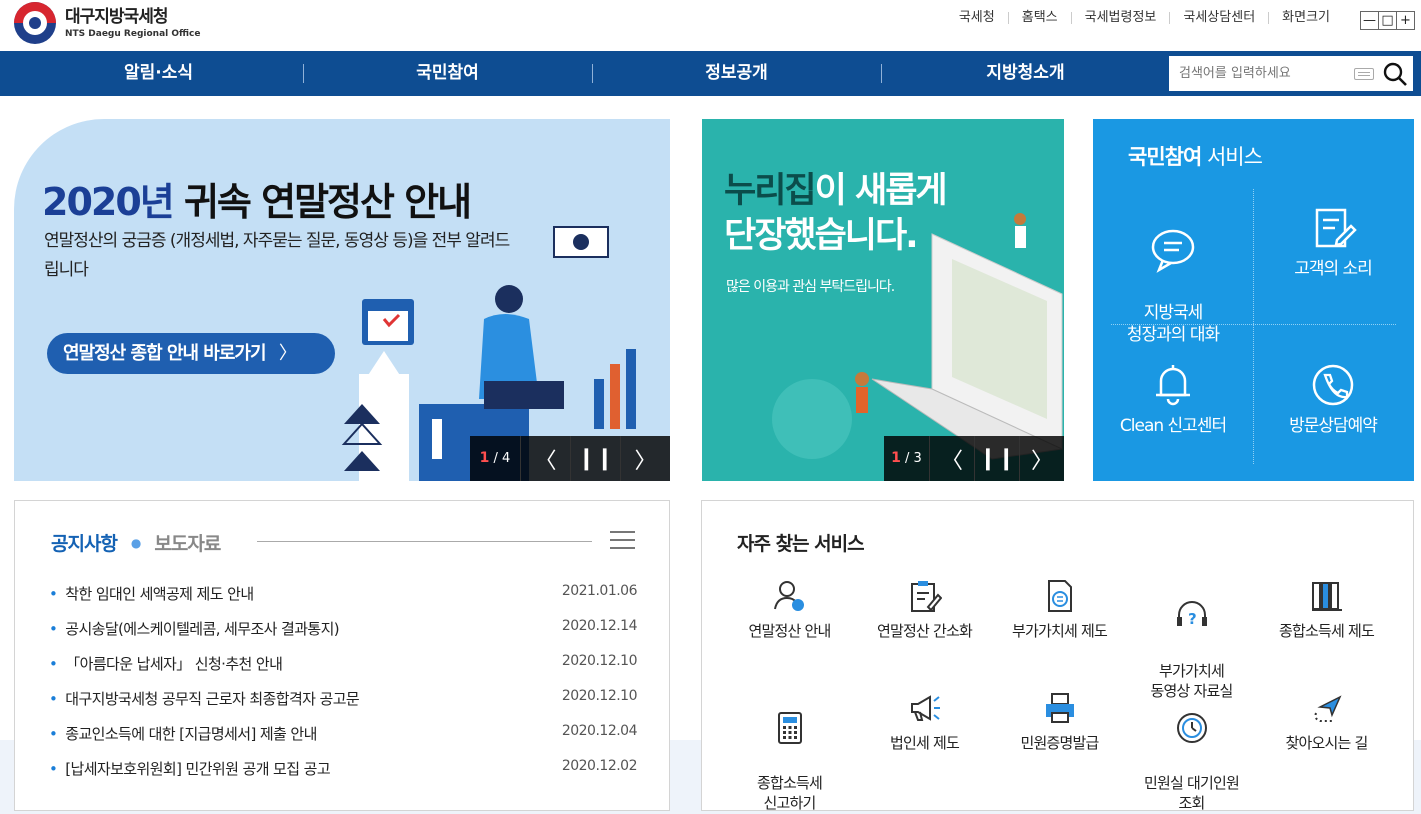  Describe the element at coordinates (599, 591) in the screenshot. I see `notice-date: 2021.01.06` at that location.